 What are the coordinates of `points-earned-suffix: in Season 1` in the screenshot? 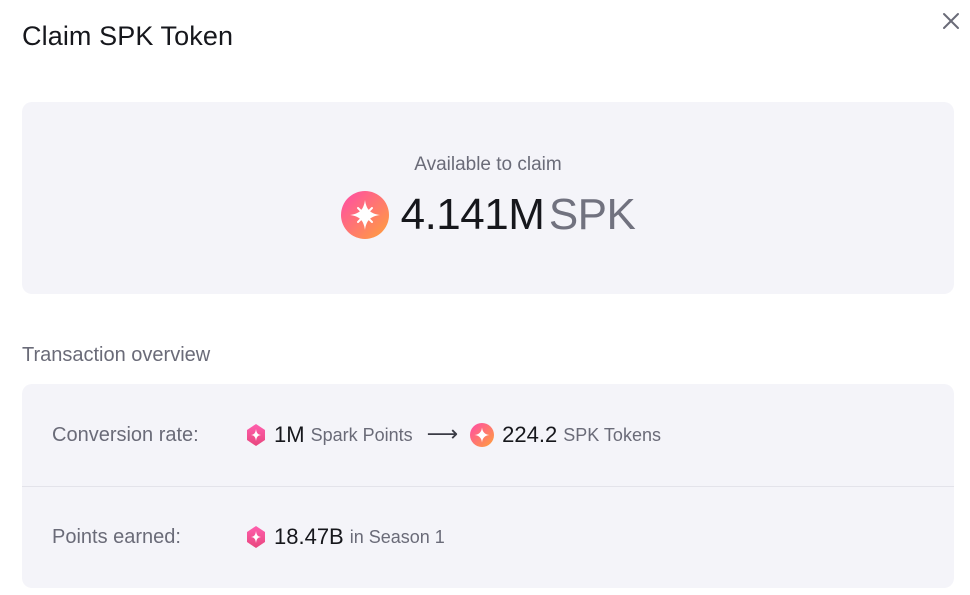 It's located at (397, 536).